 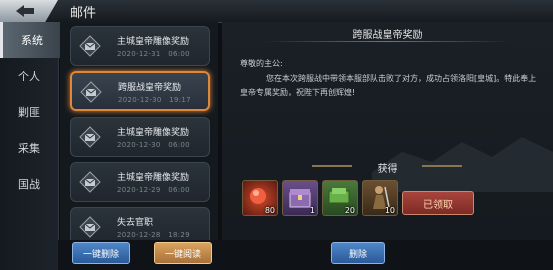 I want to click on sidebar-item-label: 国战, so click(x=29, y=184).